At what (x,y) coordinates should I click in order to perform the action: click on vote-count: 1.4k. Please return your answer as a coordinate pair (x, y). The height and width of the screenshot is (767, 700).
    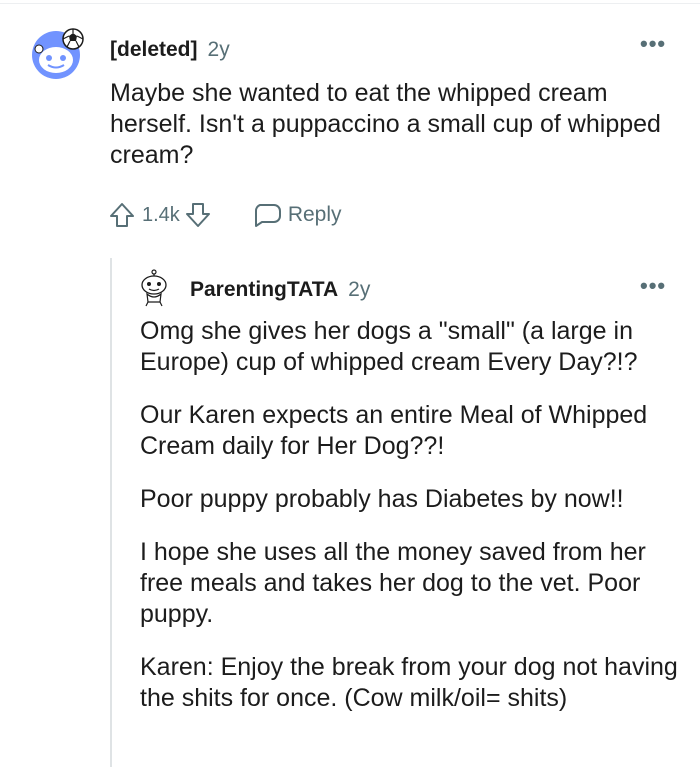
    Looking at the image, I should click on (161, 214).